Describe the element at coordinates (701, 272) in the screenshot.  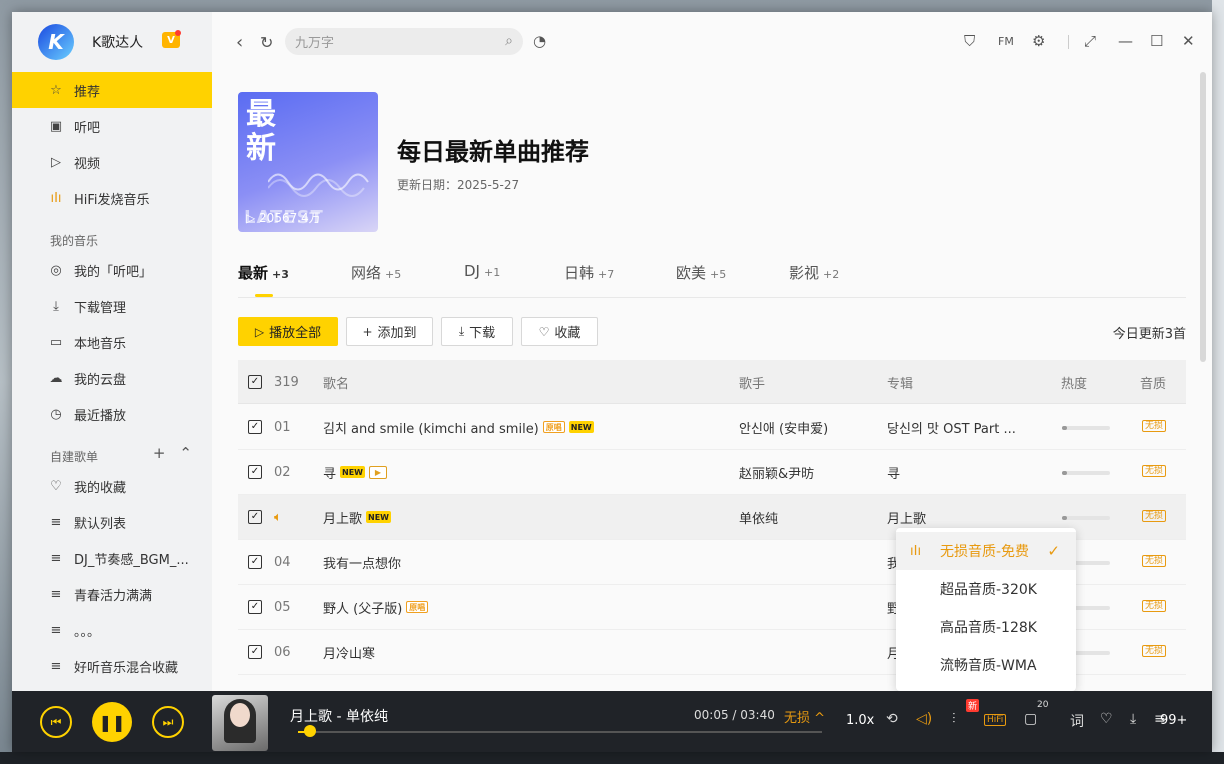
I see `tab-western: 欧美 +5` at that location.